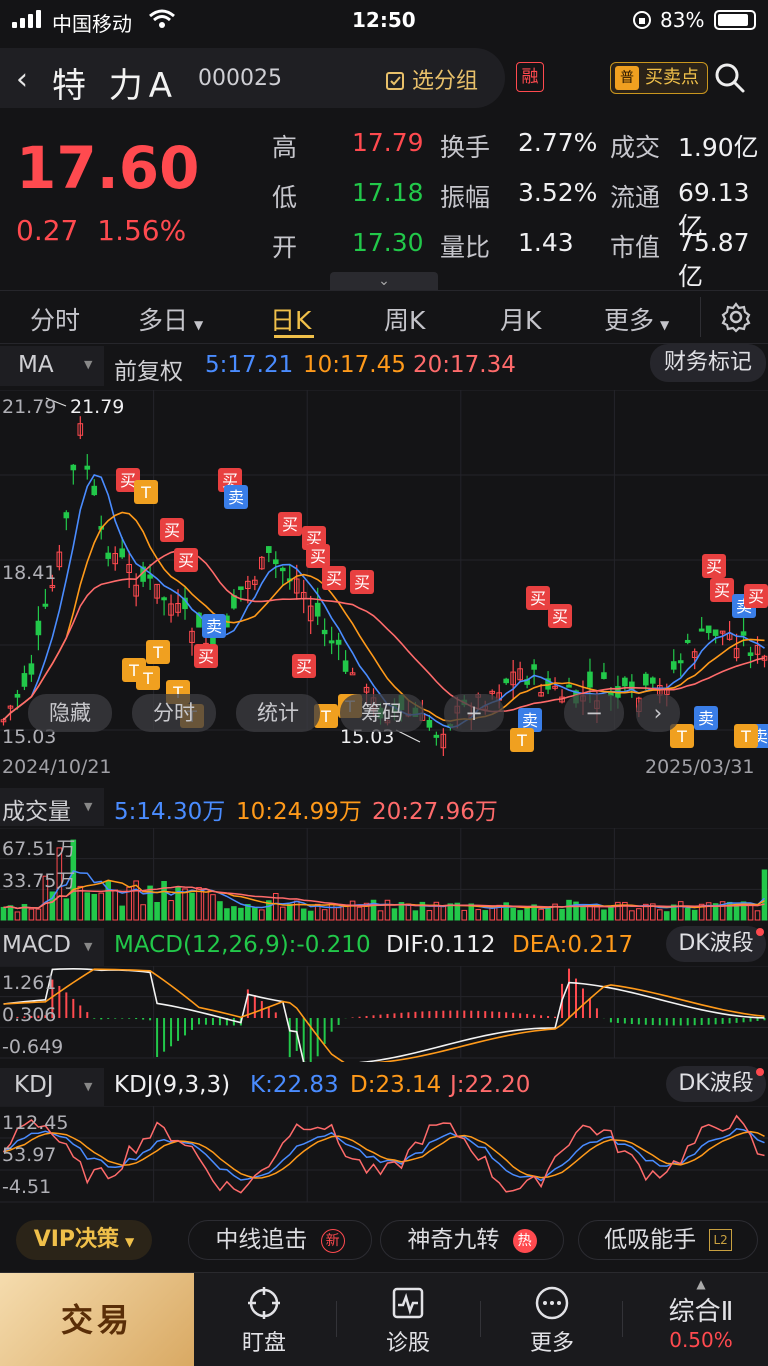  What do you see at coordinates (730, 78) in the screenshot?
I see `search-icon` at bounding box center [730, 78].